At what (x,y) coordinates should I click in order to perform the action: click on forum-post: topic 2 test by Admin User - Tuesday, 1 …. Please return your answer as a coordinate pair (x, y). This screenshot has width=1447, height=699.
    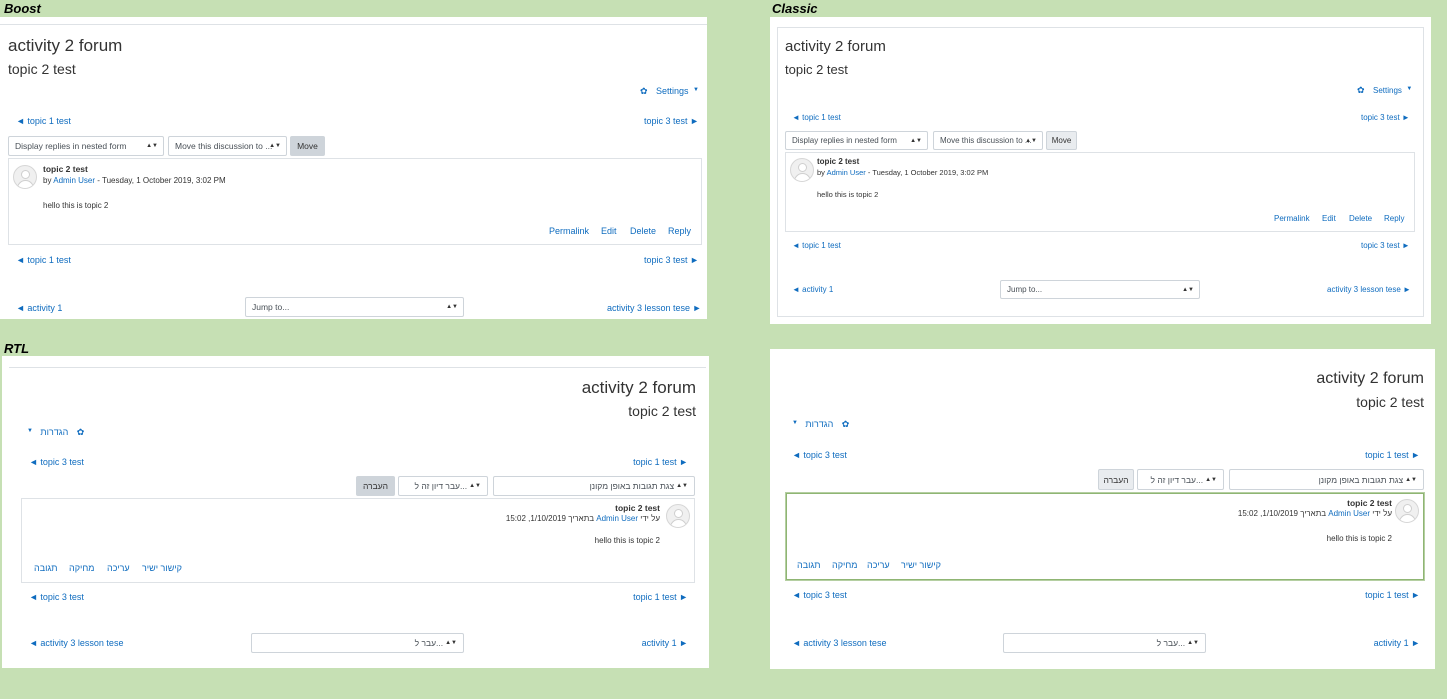
    Looking at the image, I should click on (355, 201).